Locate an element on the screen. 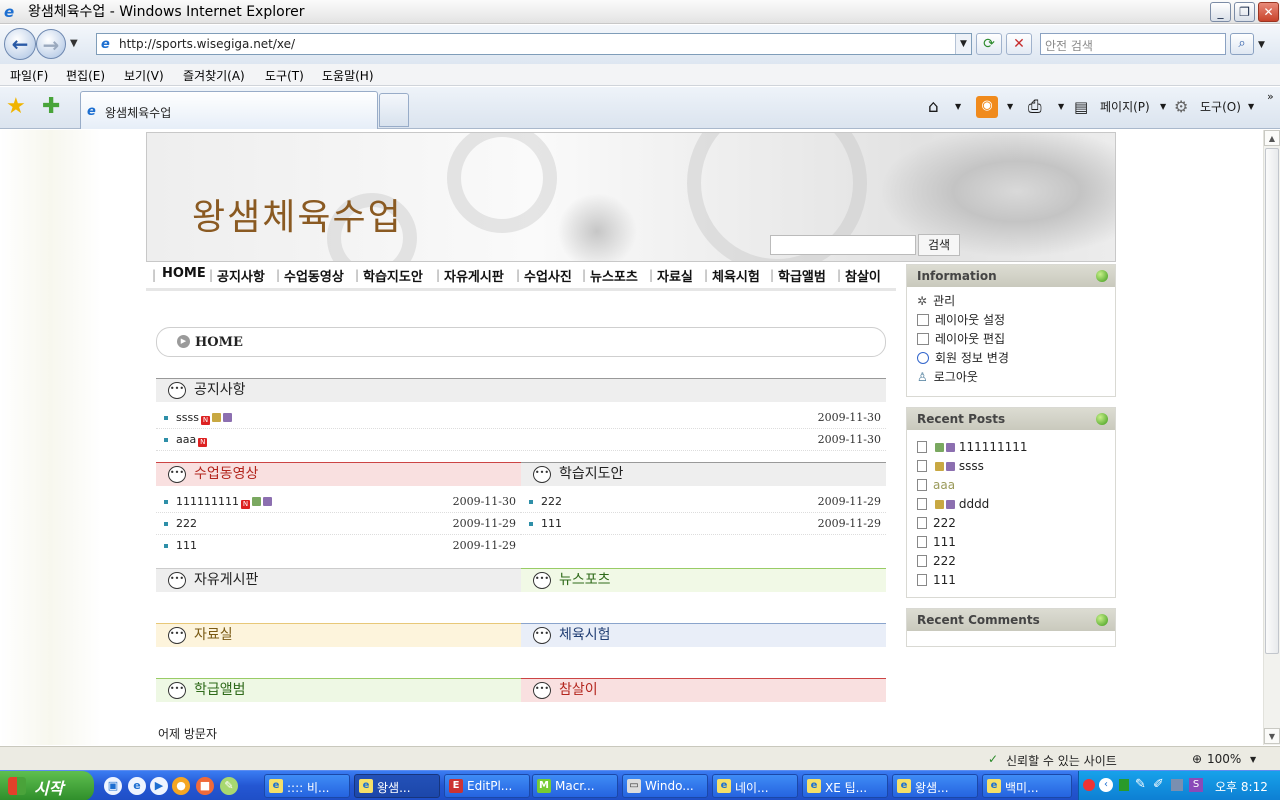  add-favorite-icon: ✚ is located at coordinates (51, 107).